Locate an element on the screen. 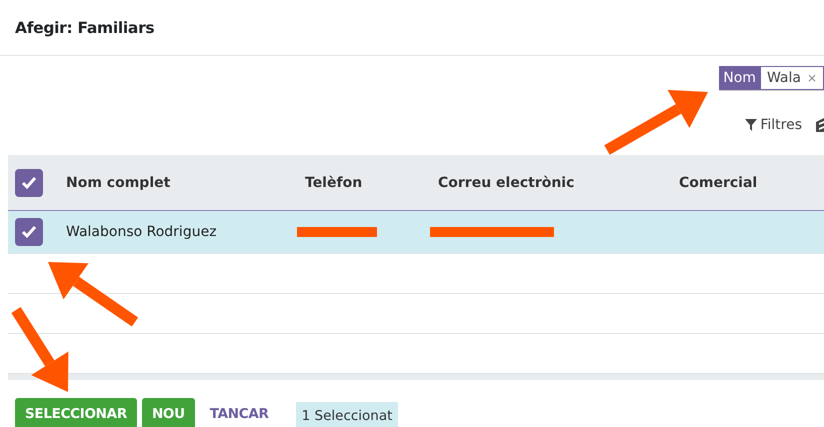  select-all-checkbox is located at coordinates (29, 182).